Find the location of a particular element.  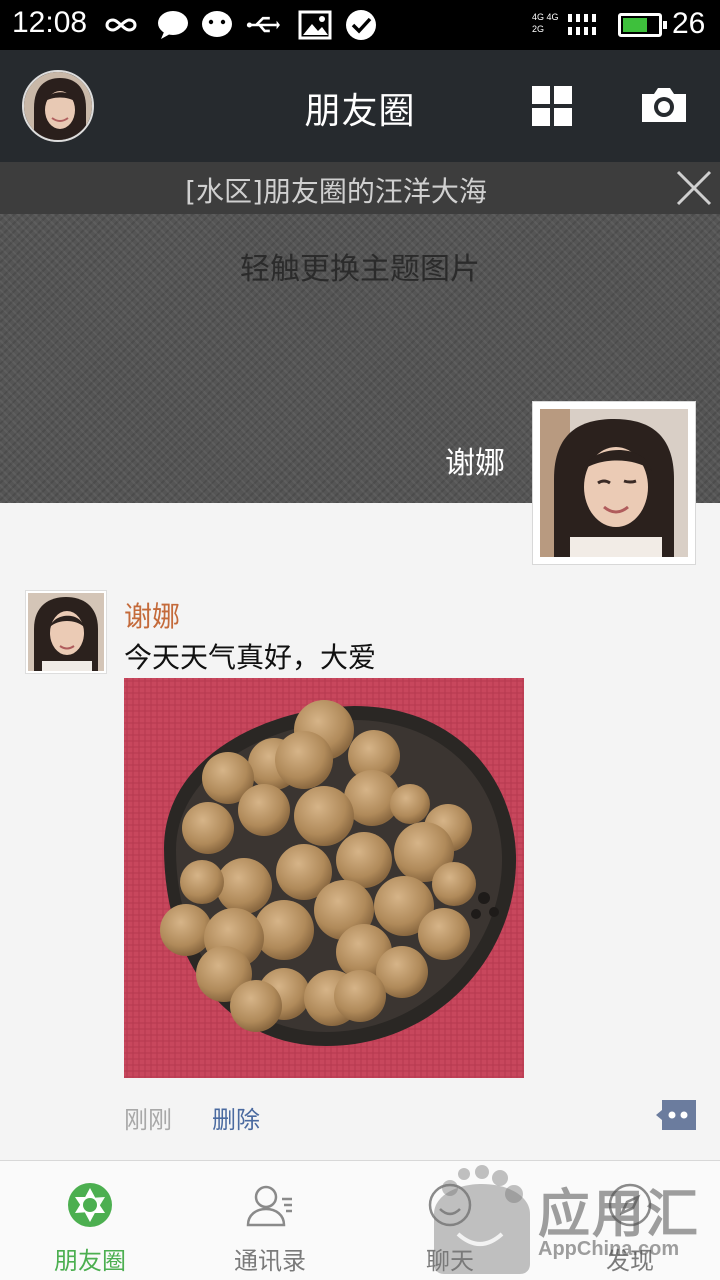

comment-icon is located at coordinates (676, 1115).